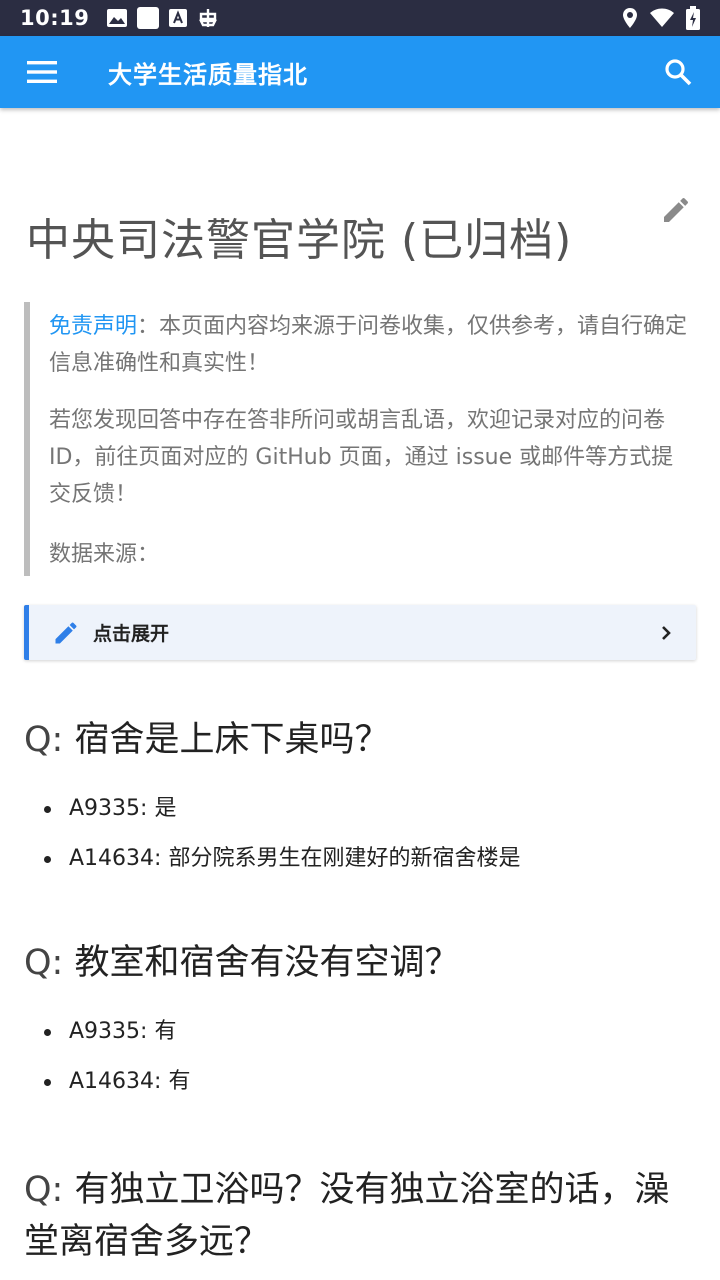 The image size is (720, 1280). What do you see at coordinates (360, 1032) in the screenshot?
I see `answer-item: A9335: 有` at bounding box center [360, 1032].